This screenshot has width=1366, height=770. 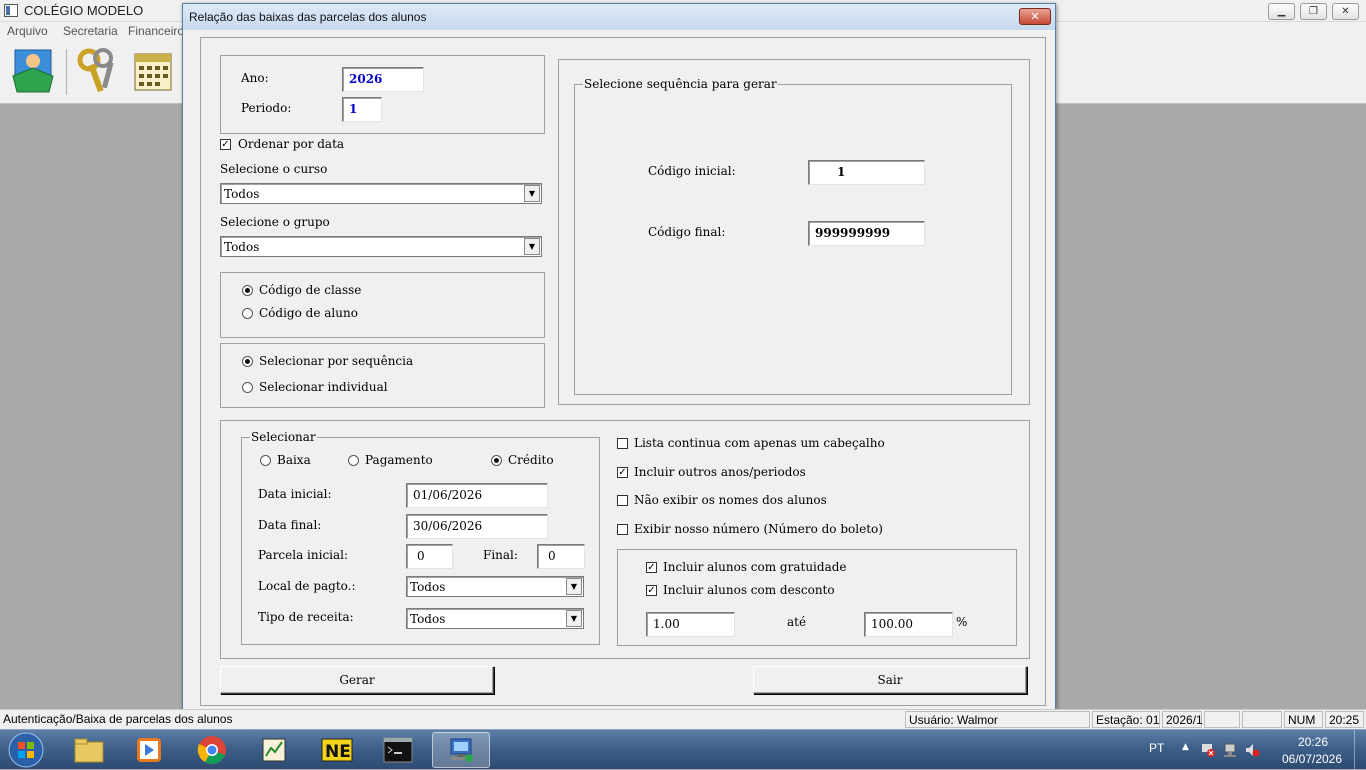 I want to click on gratuidade-label: Incluir alunos com gratuidade, so click(x=755, y=567).